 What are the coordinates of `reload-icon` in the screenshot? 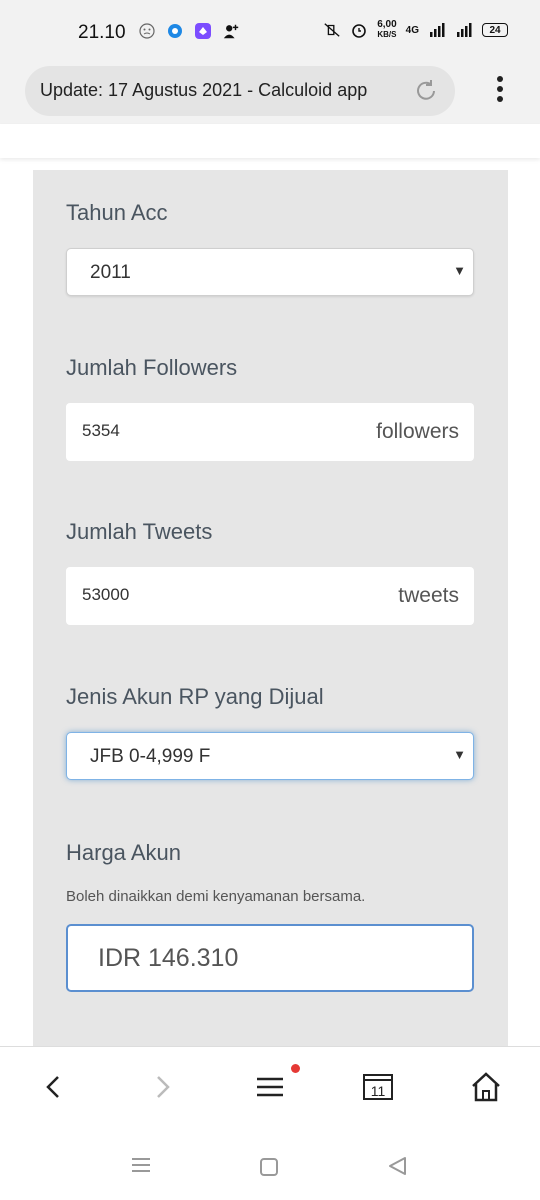 It's located at (426, 91).